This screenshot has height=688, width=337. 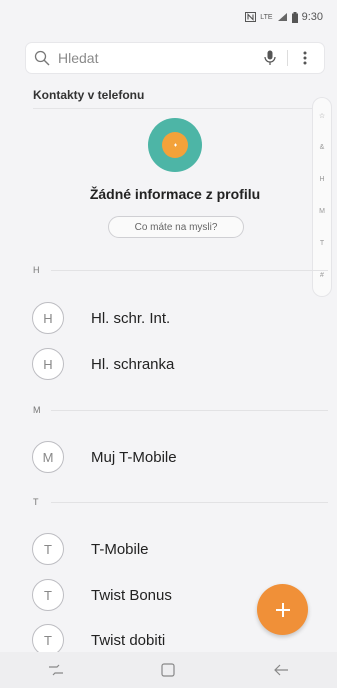 What do you see at coordinates (42, 58) in the screenshot?
I see `search-icon` at bounding box center [42, 58].